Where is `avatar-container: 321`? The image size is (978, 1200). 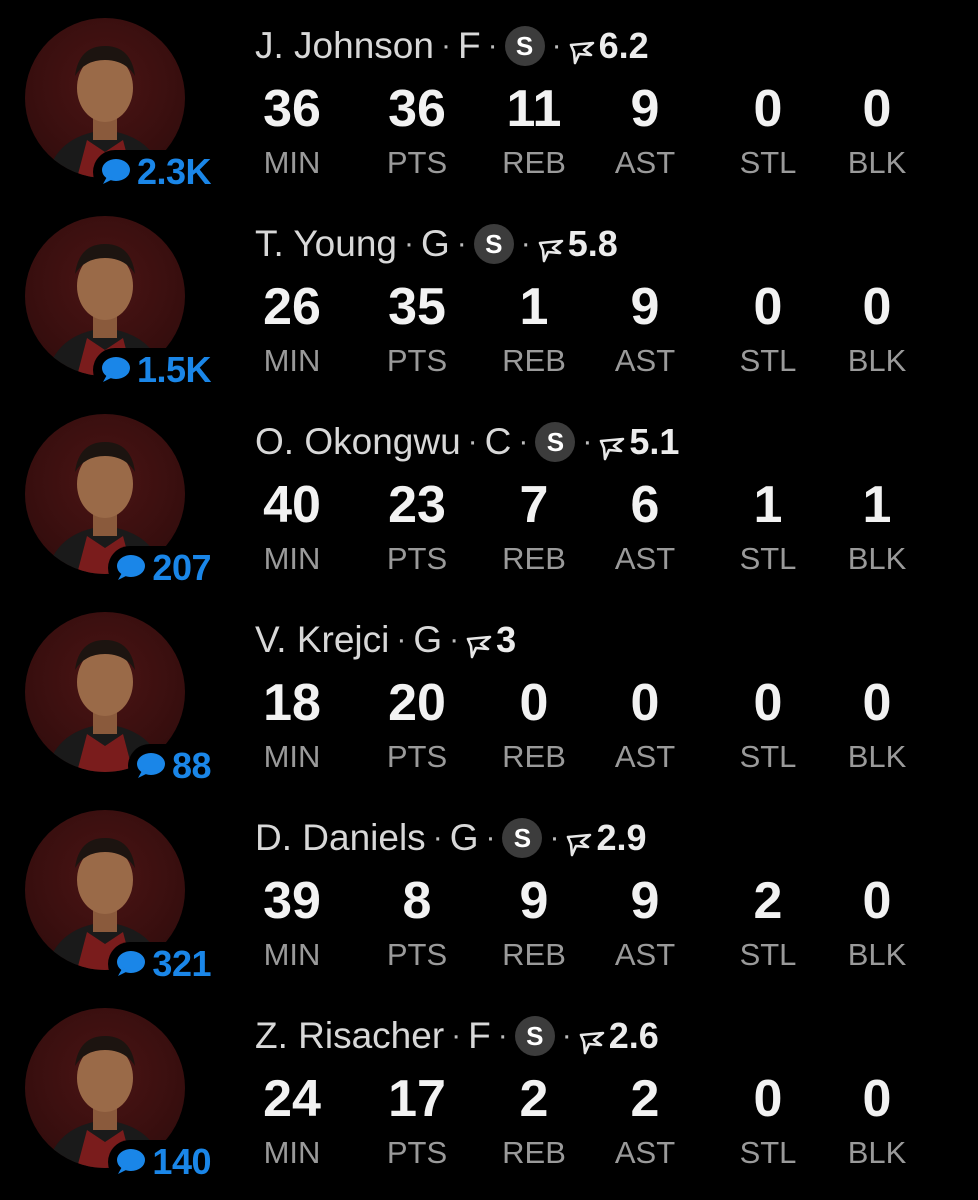 avatar-container: 321 is located at coordinates (120, 898).